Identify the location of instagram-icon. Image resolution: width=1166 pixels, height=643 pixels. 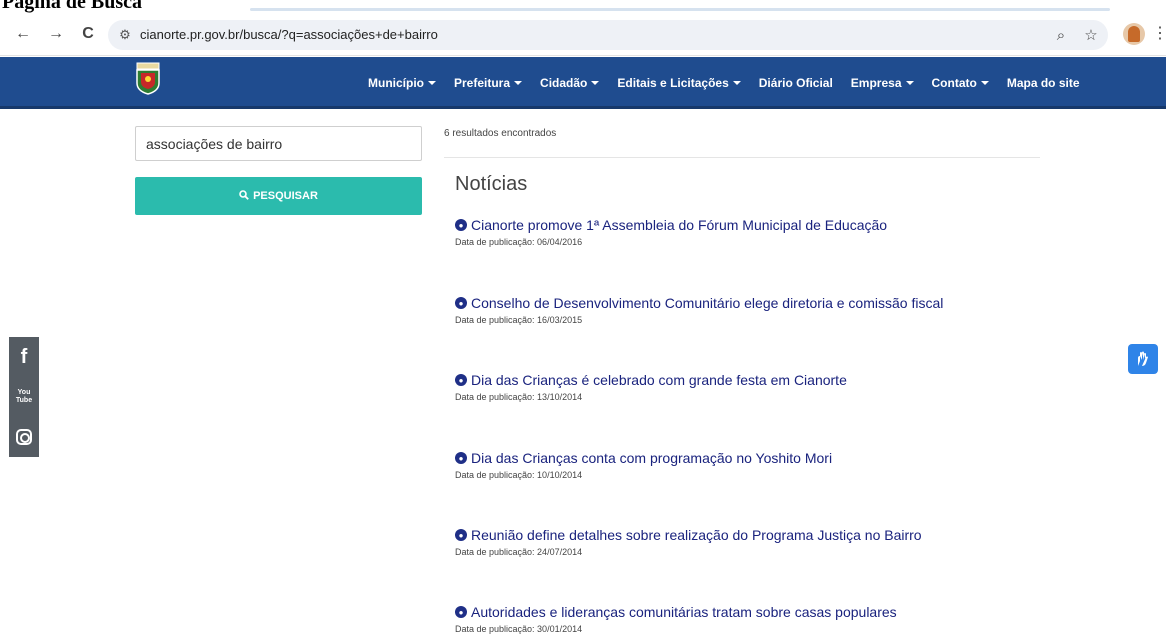
(24, 437).